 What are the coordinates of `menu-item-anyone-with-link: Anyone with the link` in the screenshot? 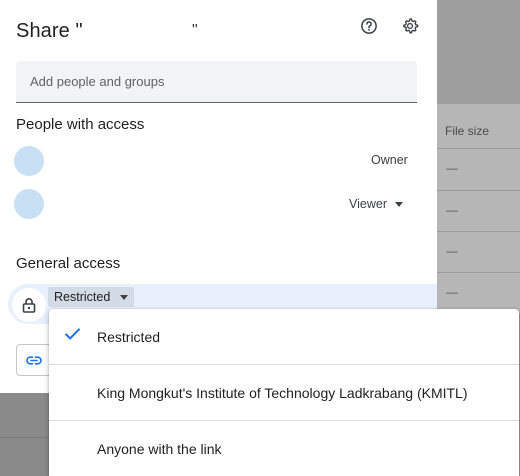 It's located at (284, 448).